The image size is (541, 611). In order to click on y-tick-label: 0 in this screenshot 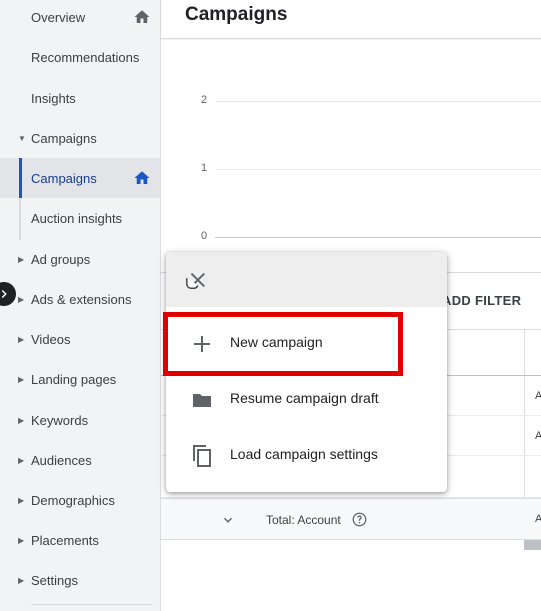, I will do `click(204, 236)`.